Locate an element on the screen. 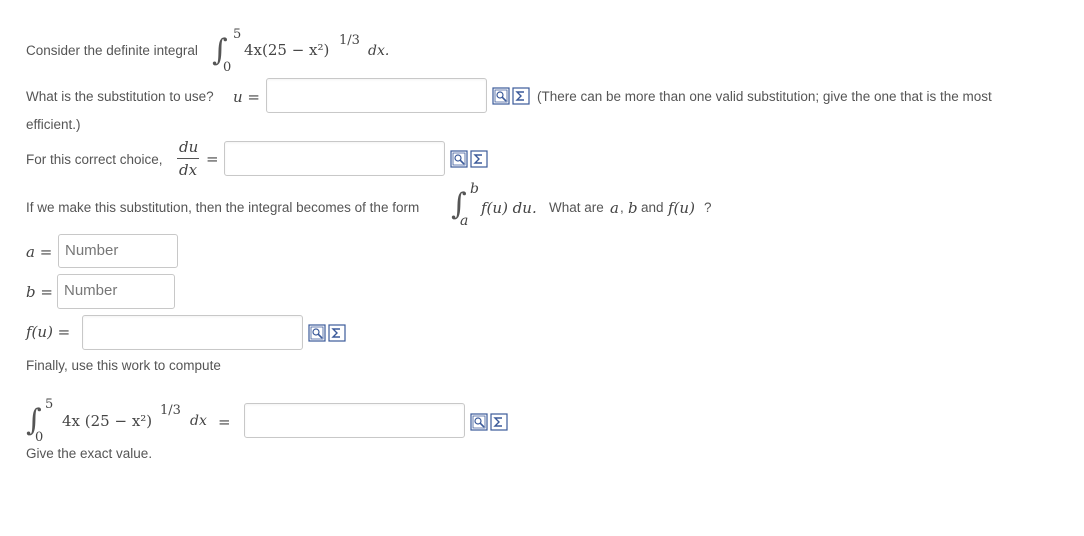 The image size is (1084, 536). a-label: a = is located at coordinates (39, 252).